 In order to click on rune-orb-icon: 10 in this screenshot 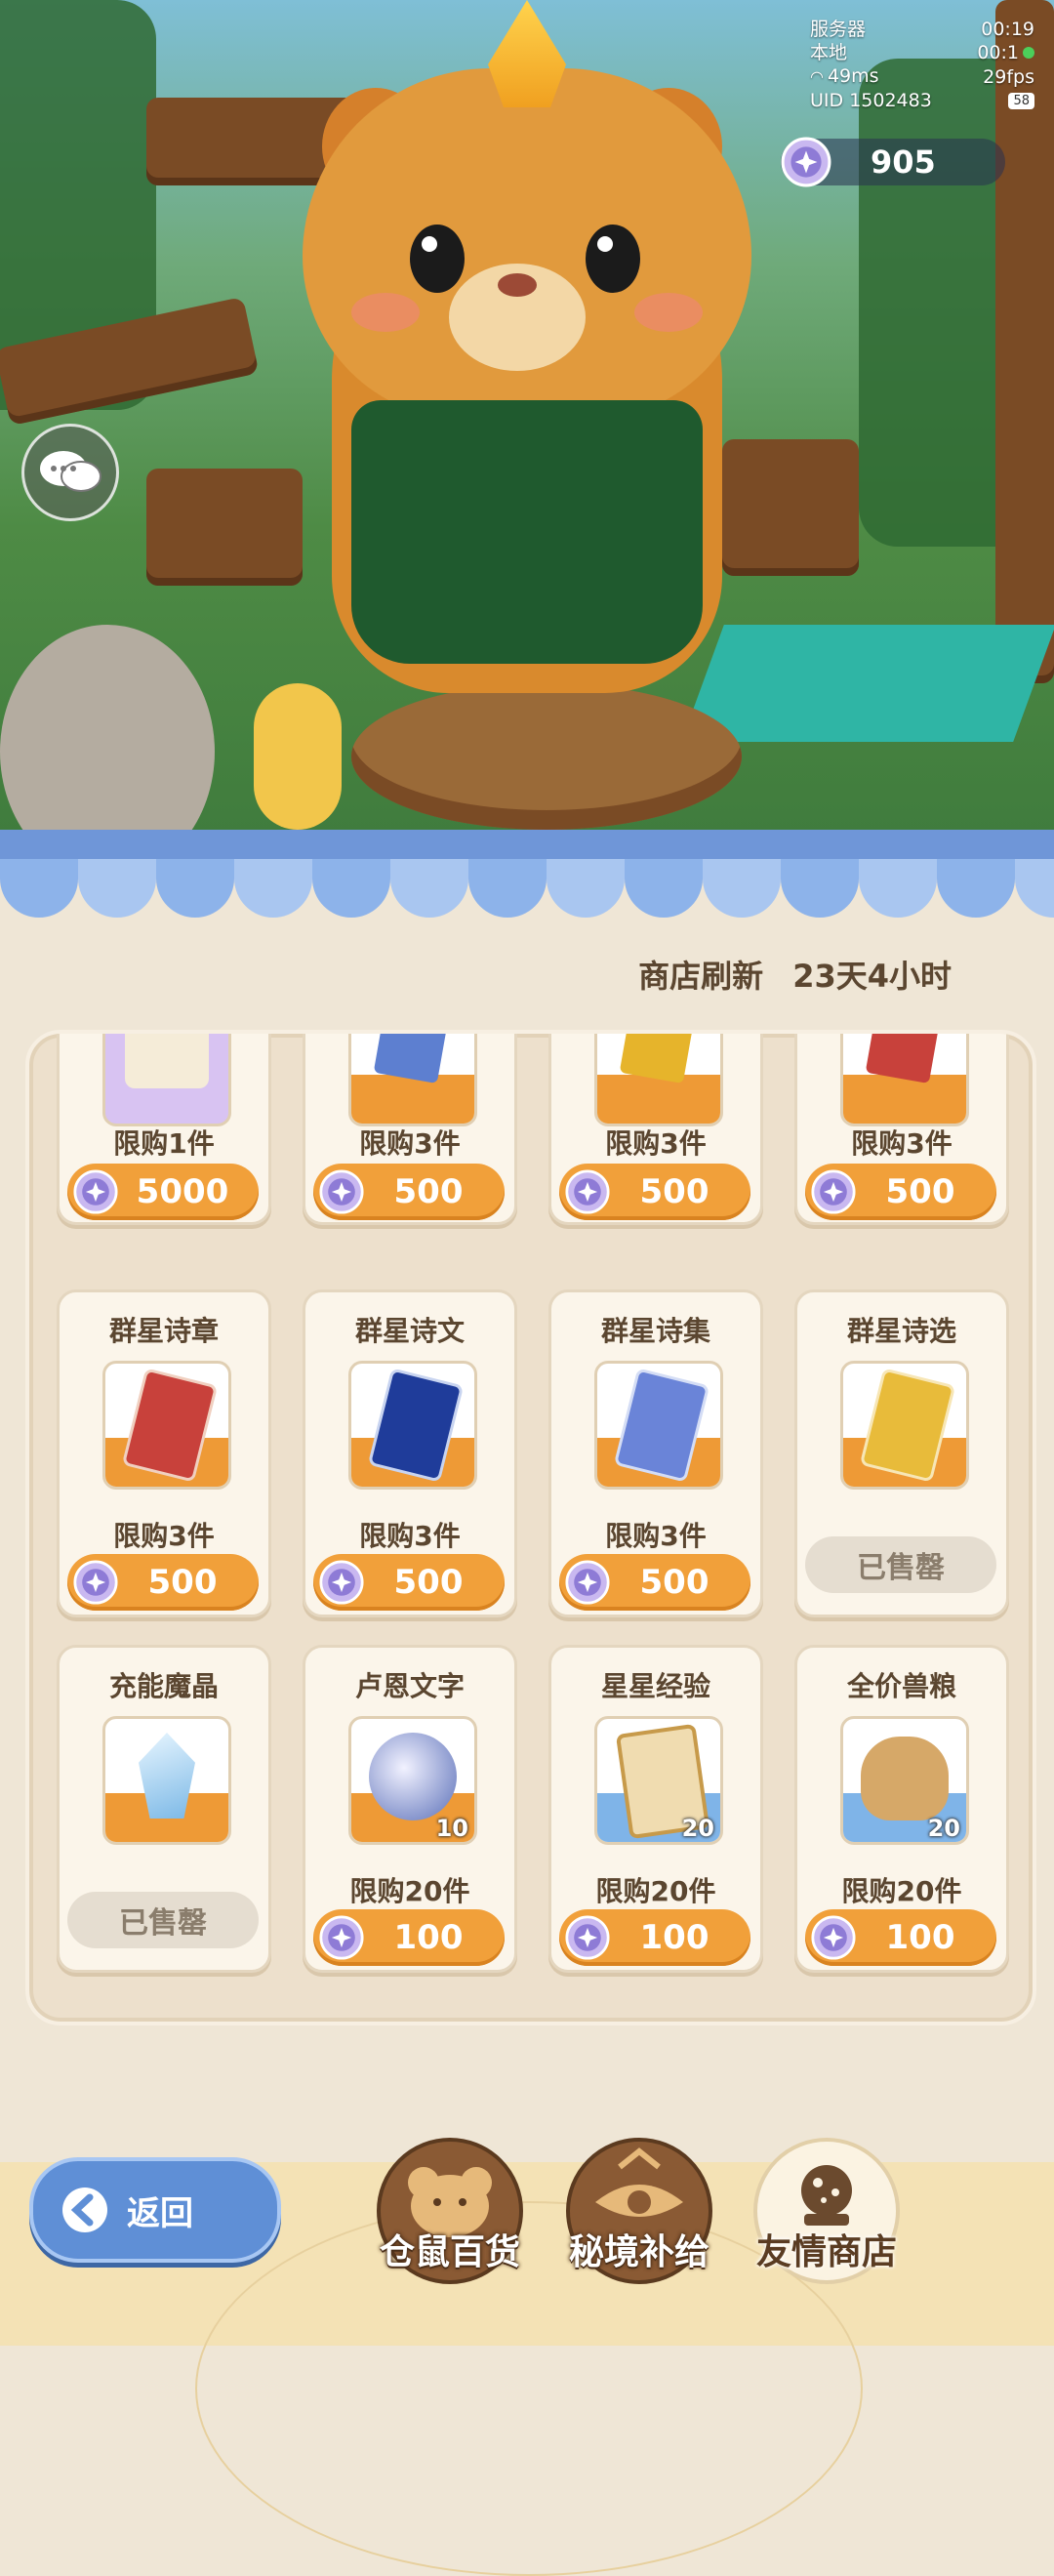, I will do `click(413, 1780)`.